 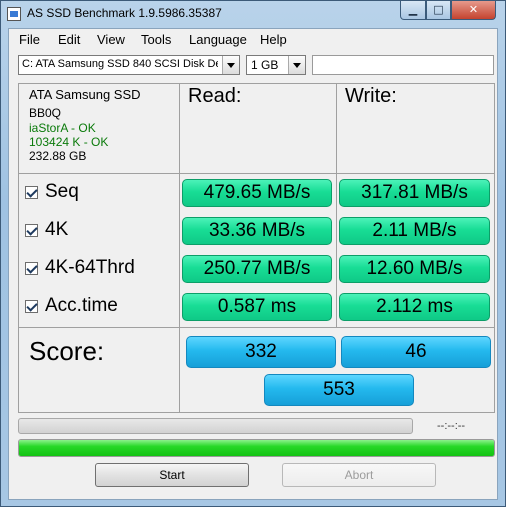 What do you see at coordinates (403, 65) in the screenshot?
I see `extra-input` at bounding box center [403, 65].